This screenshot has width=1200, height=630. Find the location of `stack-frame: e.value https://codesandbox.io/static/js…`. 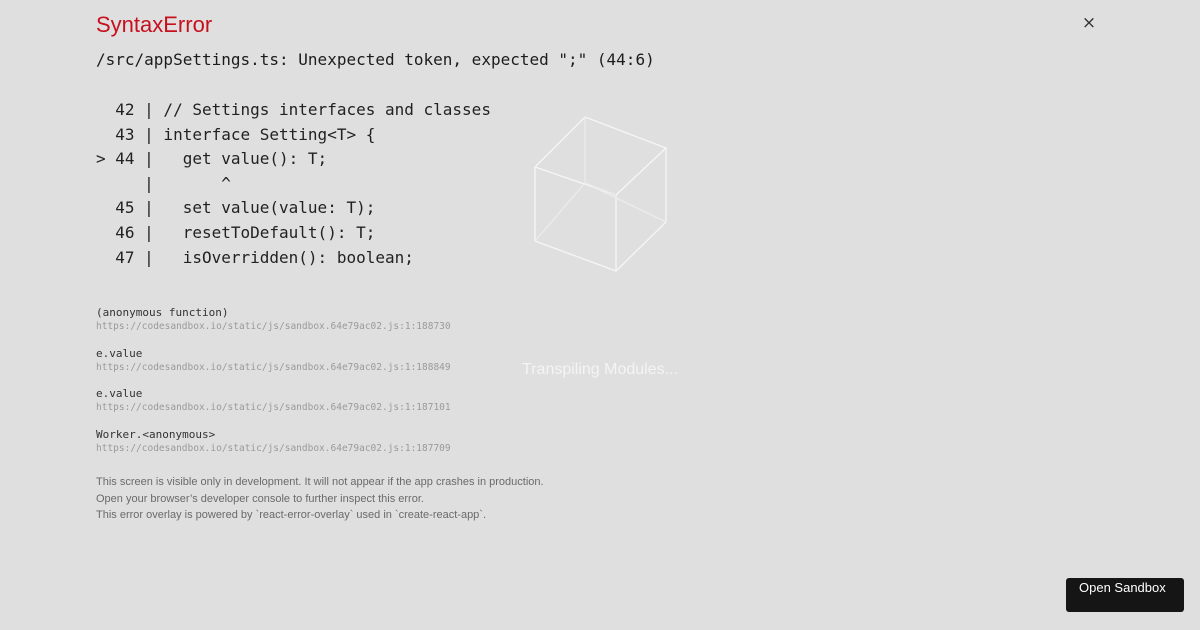

stack-frame: e.value https://codesandbox.io/static/js… is located at coordinates (356, 407).